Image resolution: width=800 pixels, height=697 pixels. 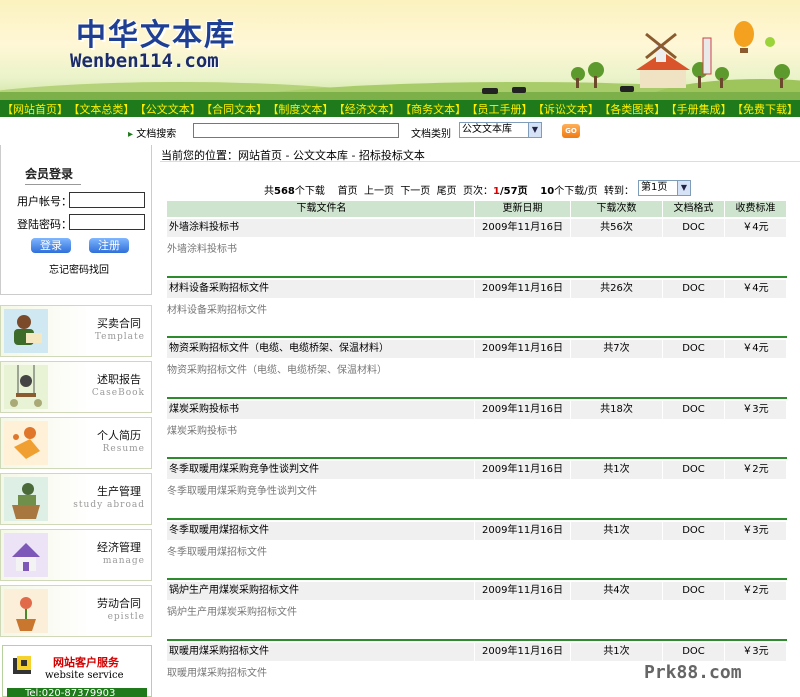 What do you see at coordinates (617, 288) in the screenshot?
I see `file-download-count: 共26次` at bounding box center [617, 288].